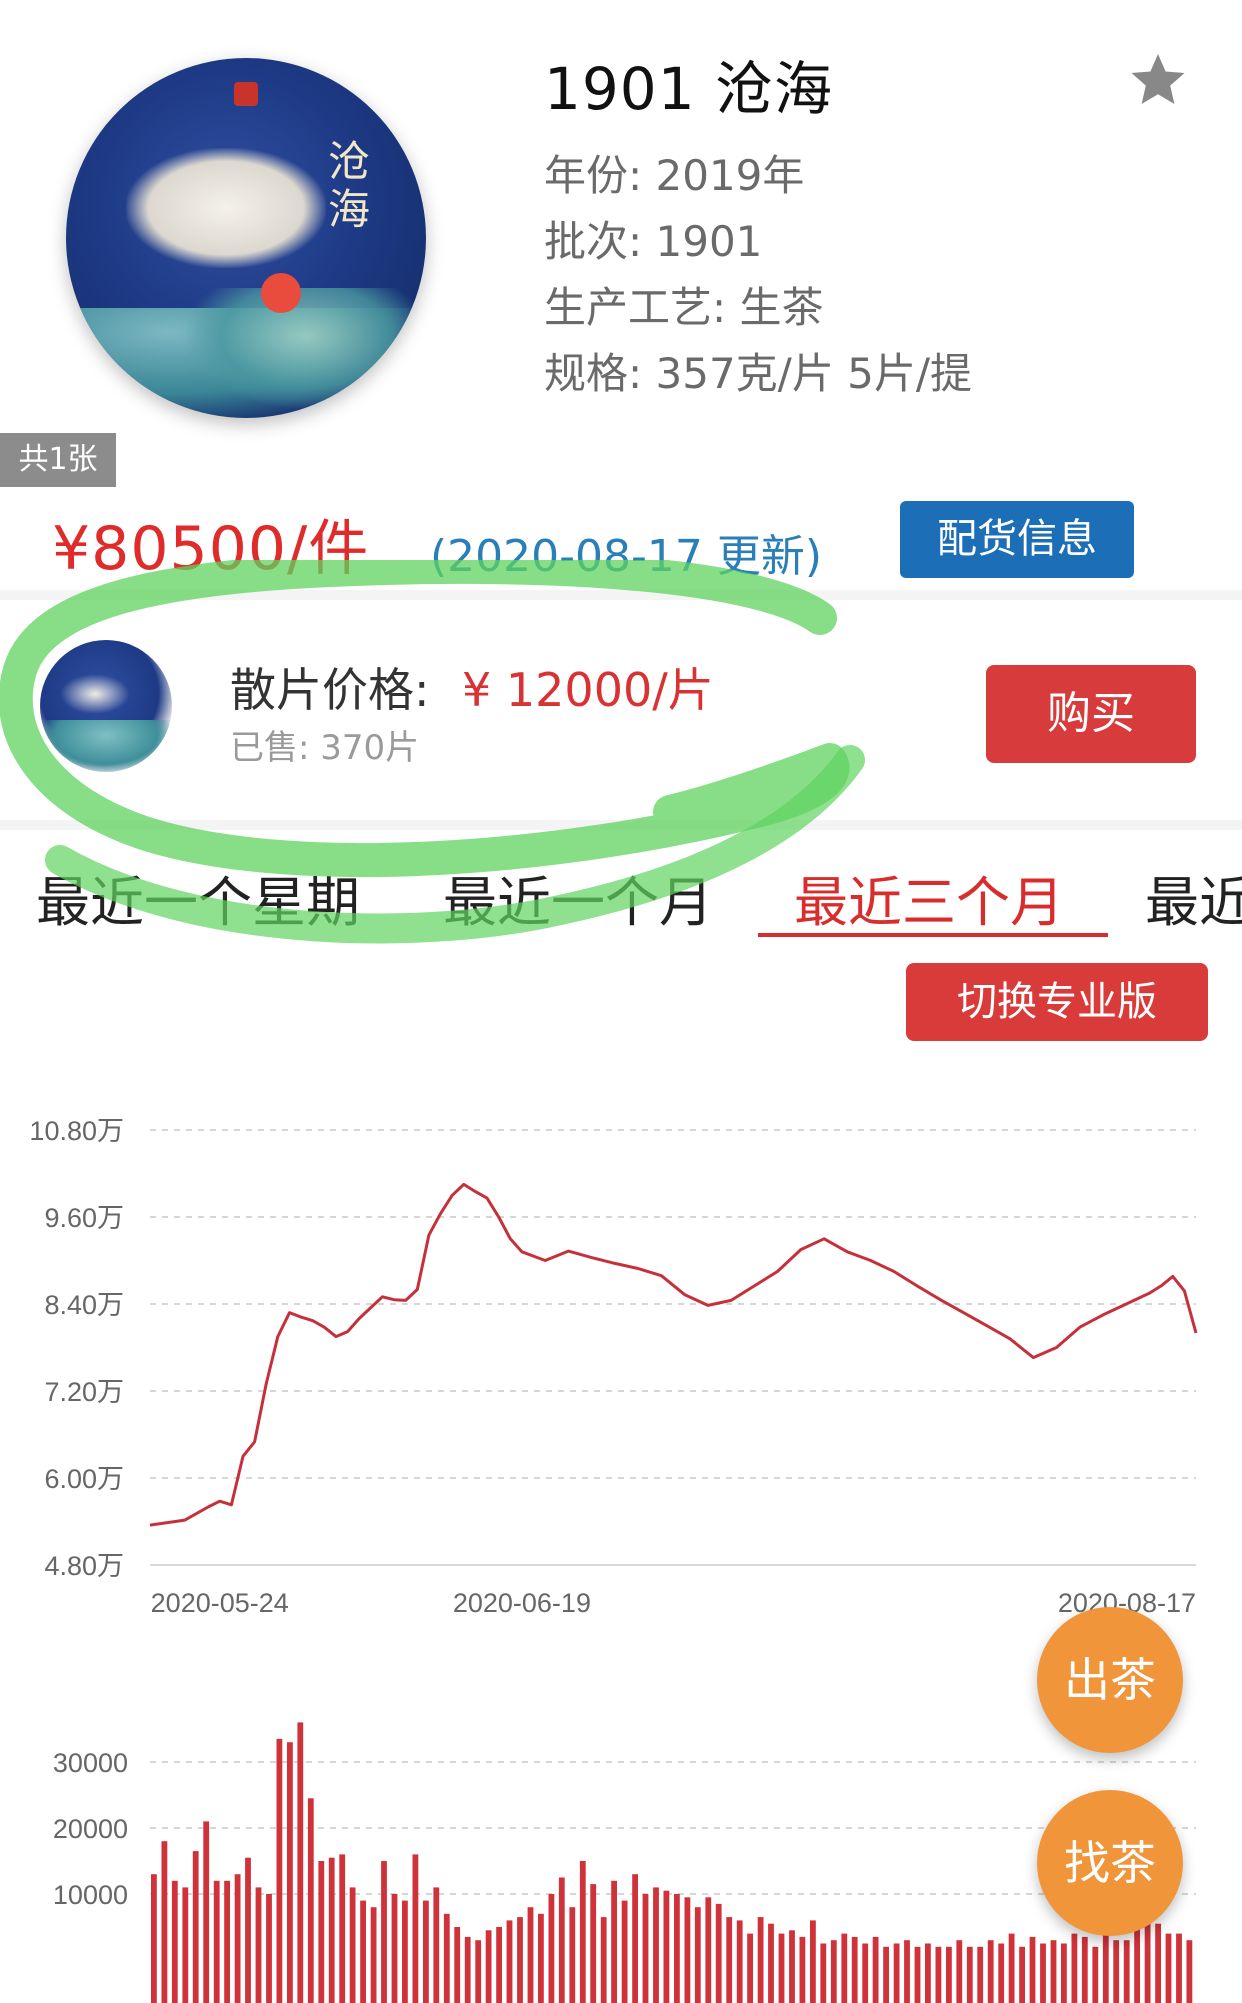 Image resolution: width=1242 pixels, height=2003 pixels. What do you see at coordinates (684, 307) in the screenshot?
I see `spec-process: 生产工艺: 生茶` at bounding box center [684, 307].